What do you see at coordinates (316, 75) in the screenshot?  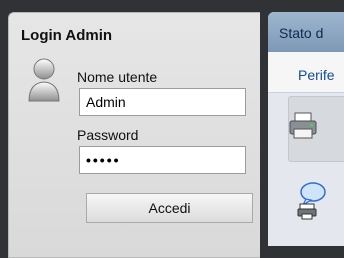 I see `devices-tab-label: Perife` at bounding box center [316, 75].